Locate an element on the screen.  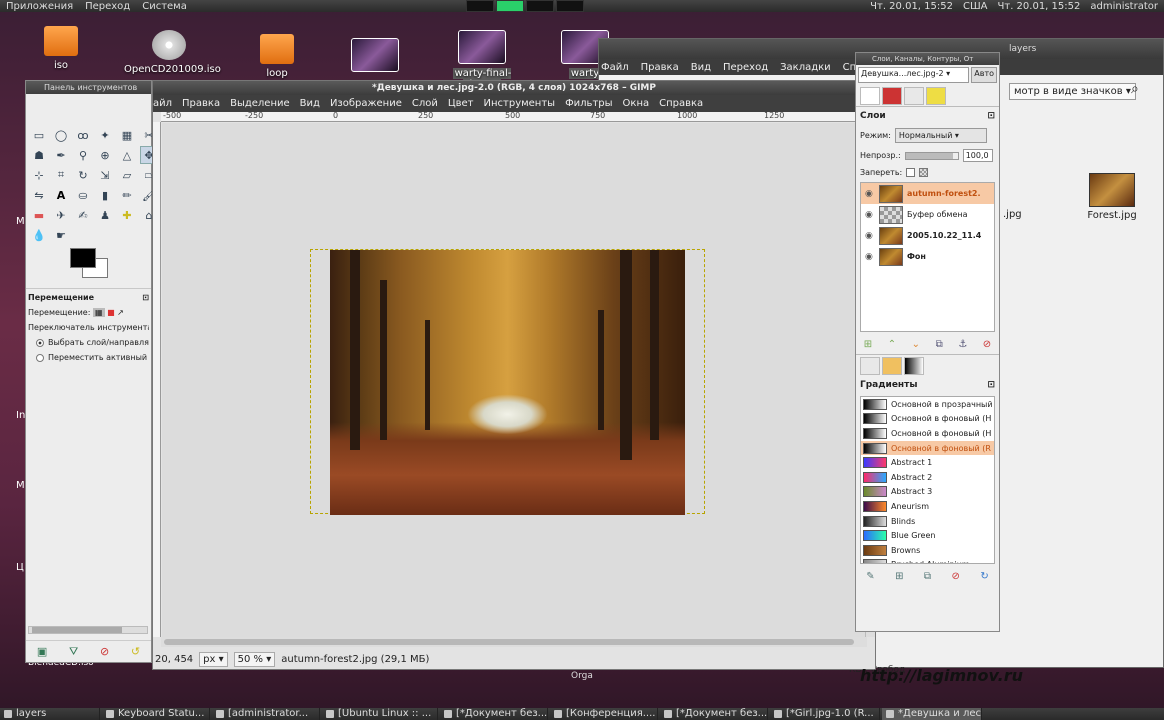
horizontal-ruler: -500 -250 0 250 500 750 1000 1250 is located at coordinates (514, 116).